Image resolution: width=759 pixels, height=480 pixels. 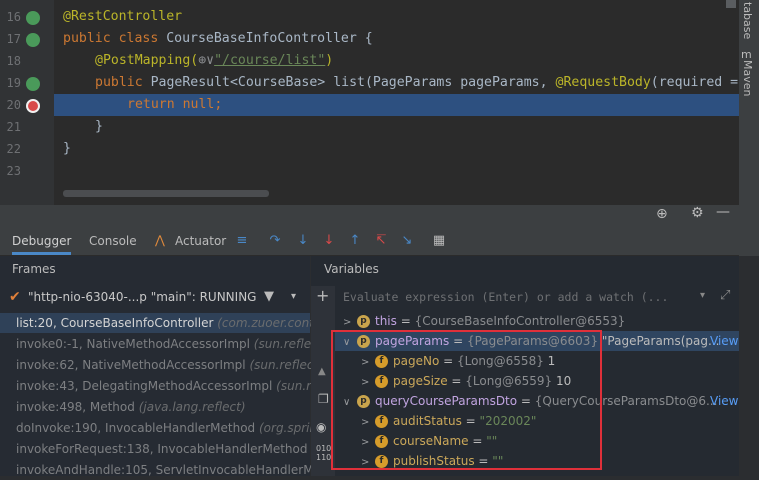 What do you see at coordinates (662, 214) in the screenshot?
I see `globe-settings-icon: ⊕` at bounding box center [662, 214].